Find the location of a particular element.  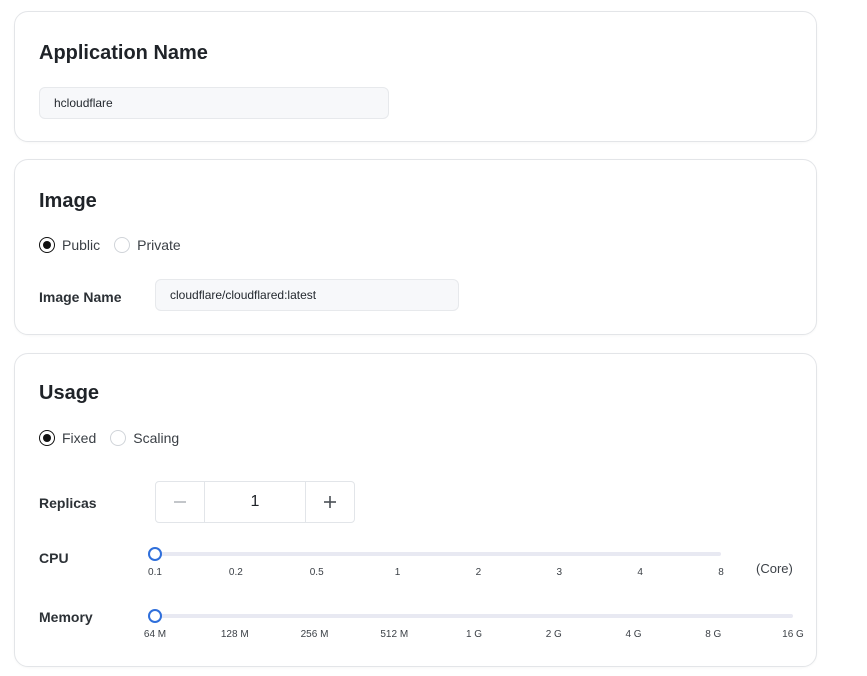

radio-public-indicator is located at coordinates (47, 245).